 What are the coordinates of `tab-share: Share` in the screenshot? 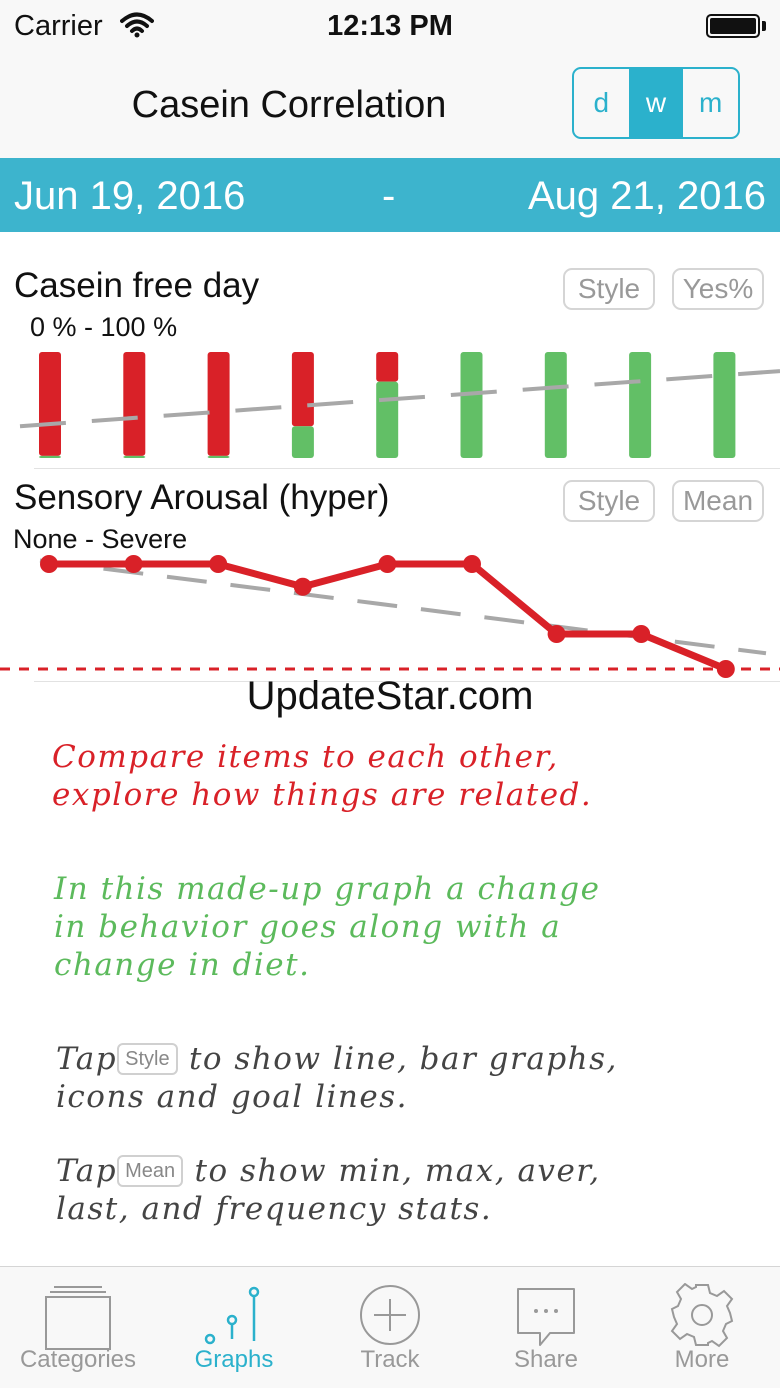 It's located at (546, 1327).